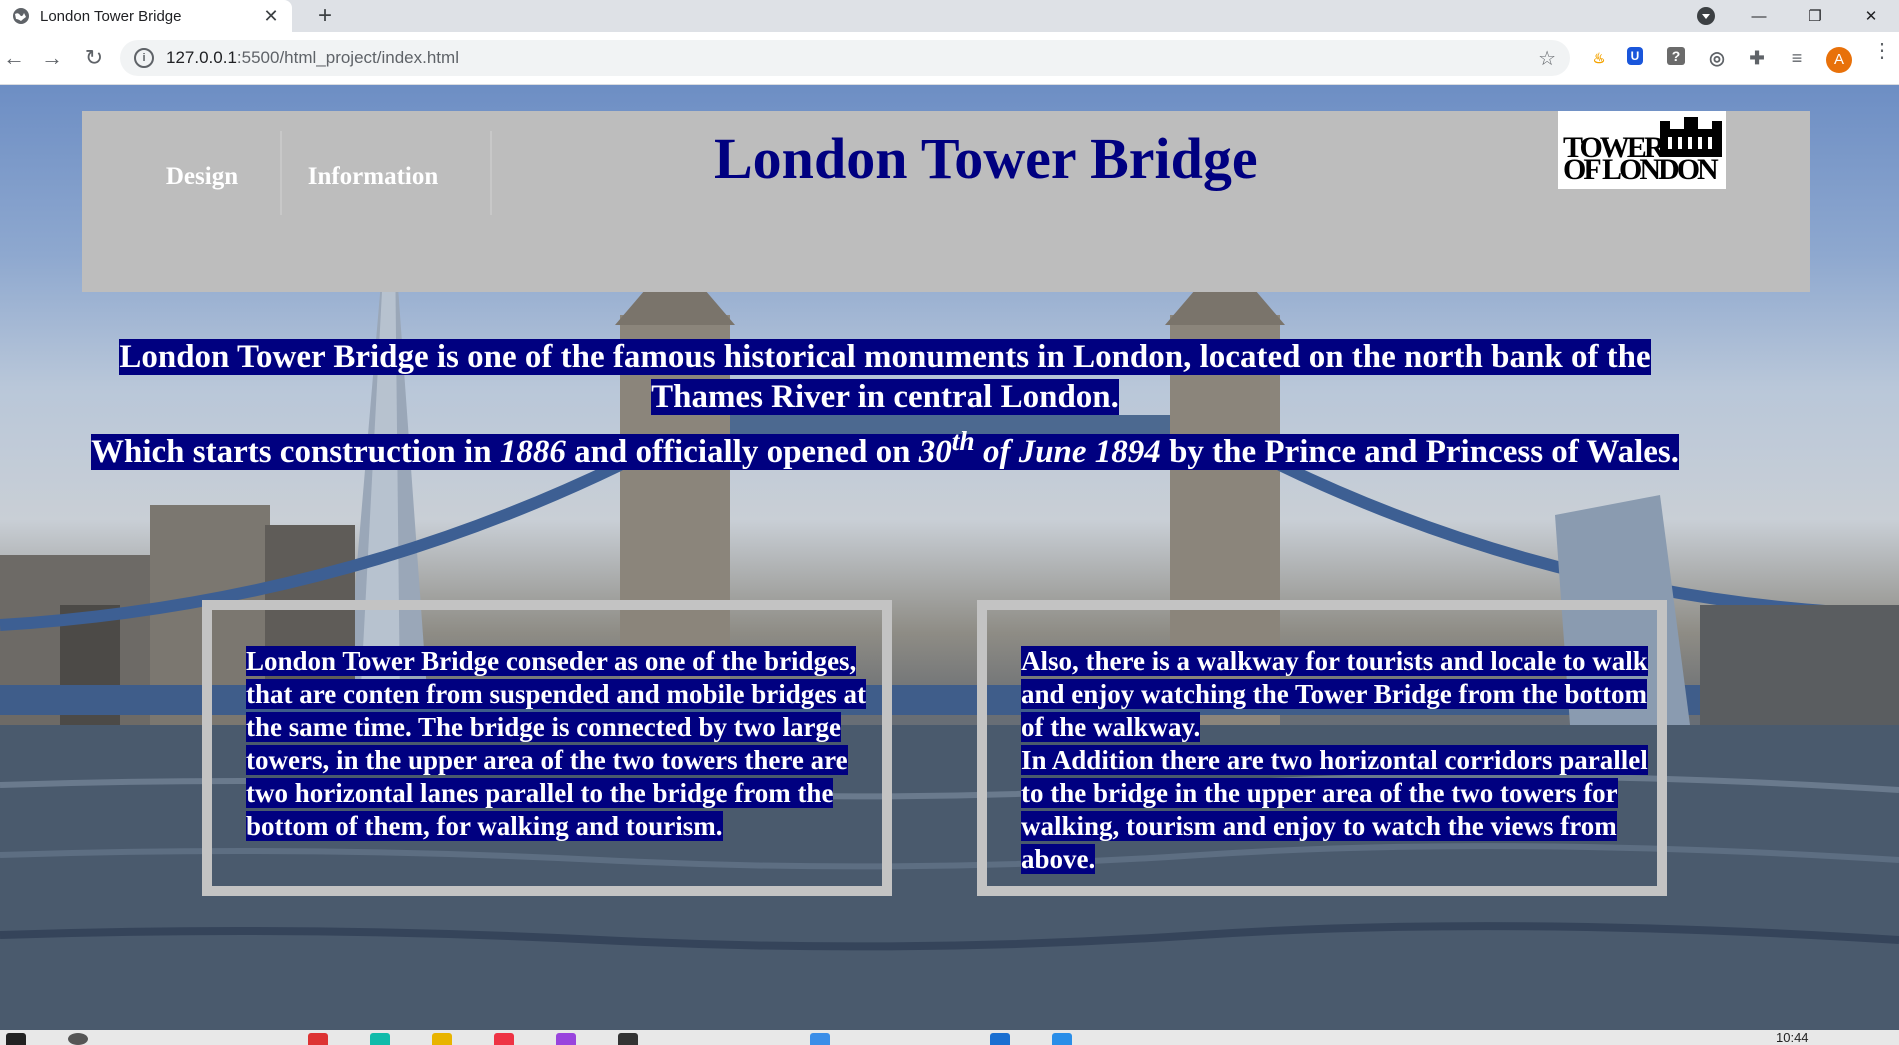 The image size is (1899, 1045). Describe the element at coordinates (852, 58) in the screenshot. I see `url-text: 127.0.0.1:5500/html_project/index.html` at that location.